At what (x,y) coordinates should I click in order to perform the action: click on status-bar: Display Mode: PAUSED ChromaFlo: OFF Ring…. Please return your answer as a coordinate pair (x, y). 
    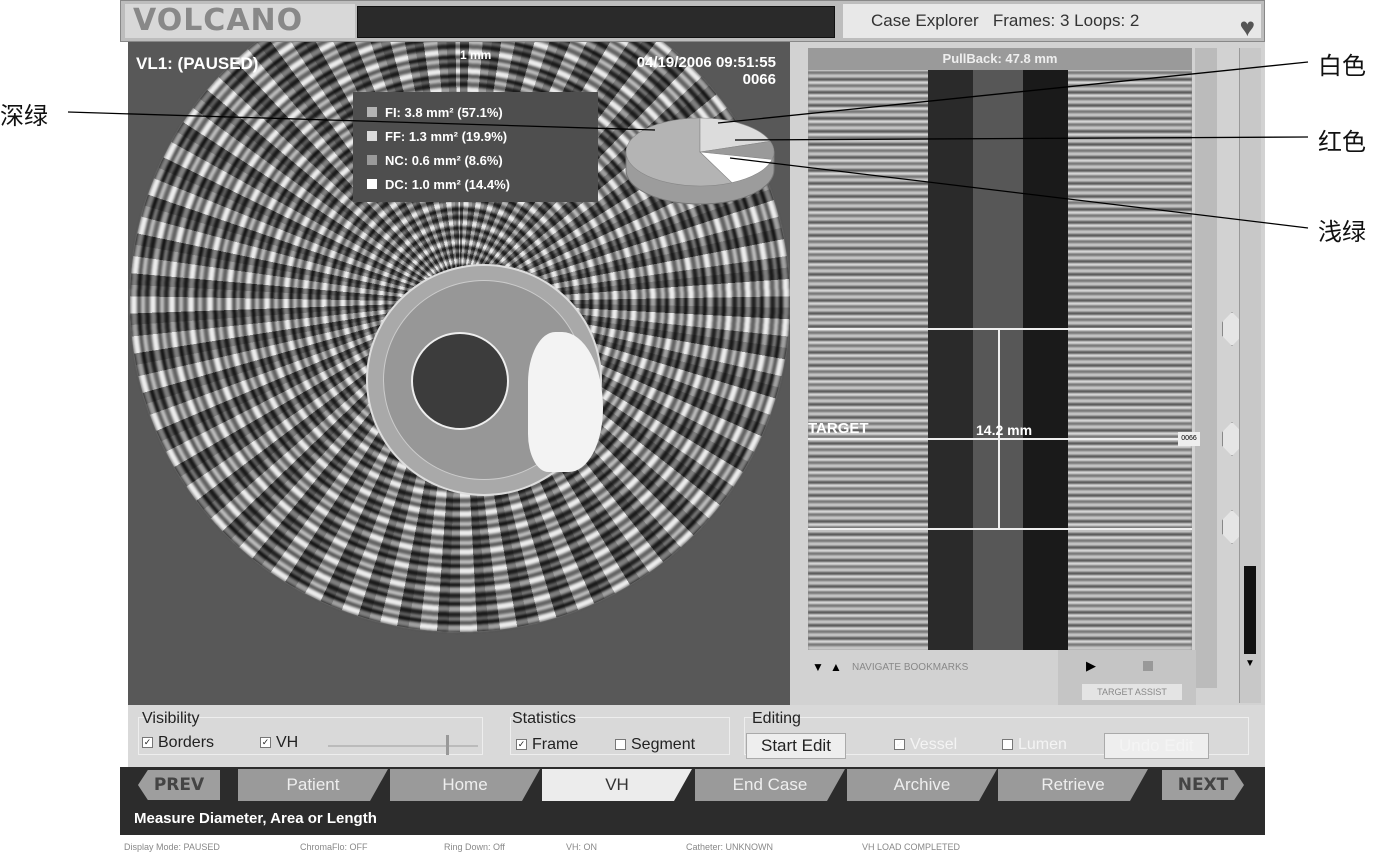
    Looking at the image, I should click on (692, 847).